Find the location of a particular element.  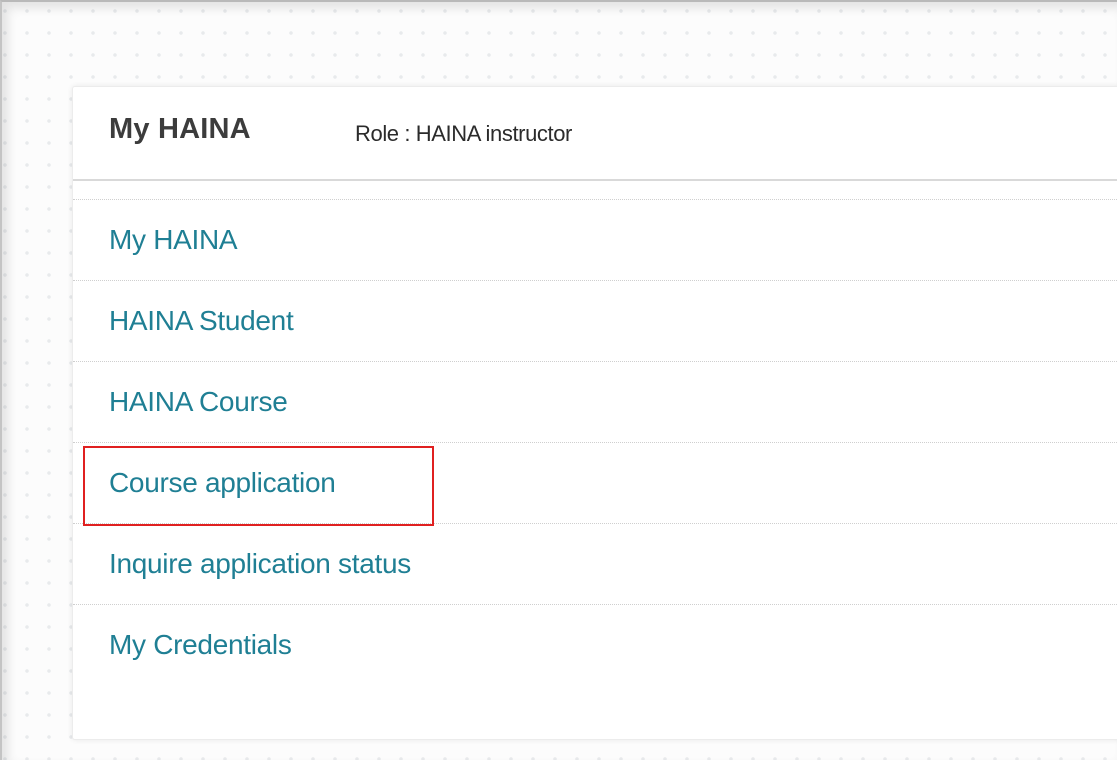

panel-header: My HAINA Role : HAINA instructor is located at coordinates (595, 134).